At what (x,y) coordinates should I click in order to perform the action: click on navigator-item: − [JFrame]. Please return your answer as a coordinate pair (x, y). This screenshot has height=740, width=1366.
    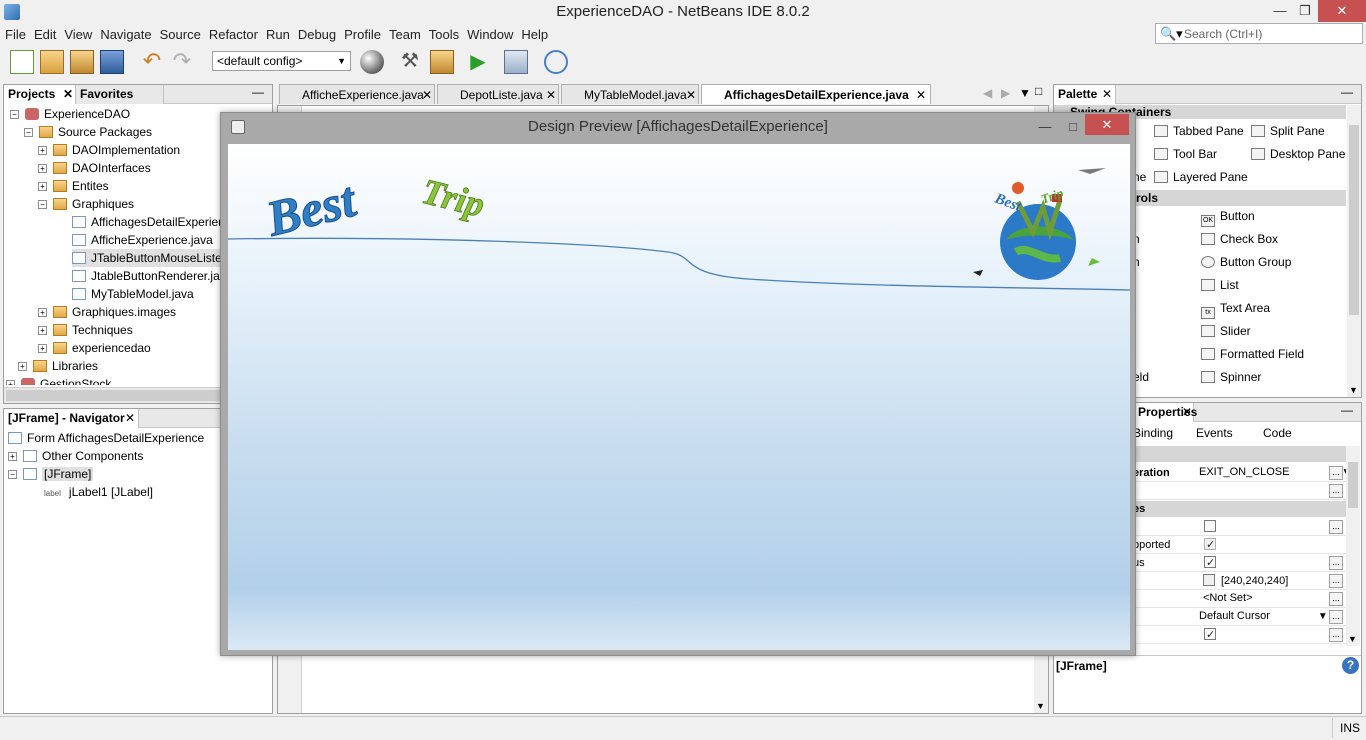
    Looking at the image, I should click on (51, 474).